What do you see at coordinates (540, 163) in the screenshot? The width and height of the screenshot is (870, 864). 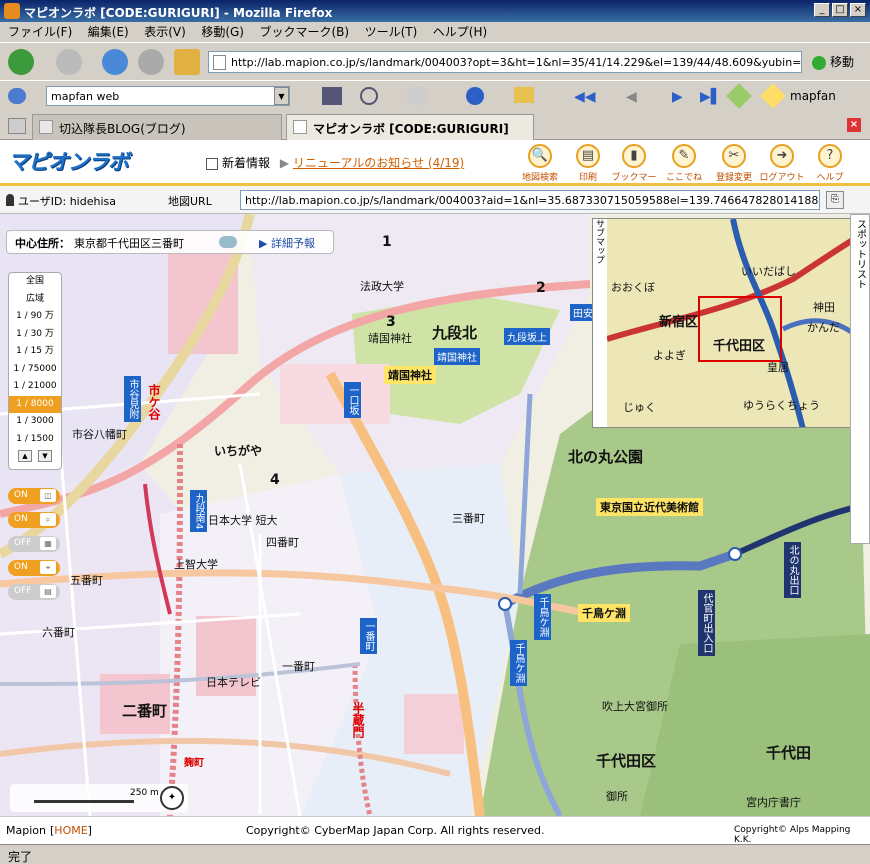 I see `map-search-button: 🔍 地図検索` at bounding box center [540, 163].